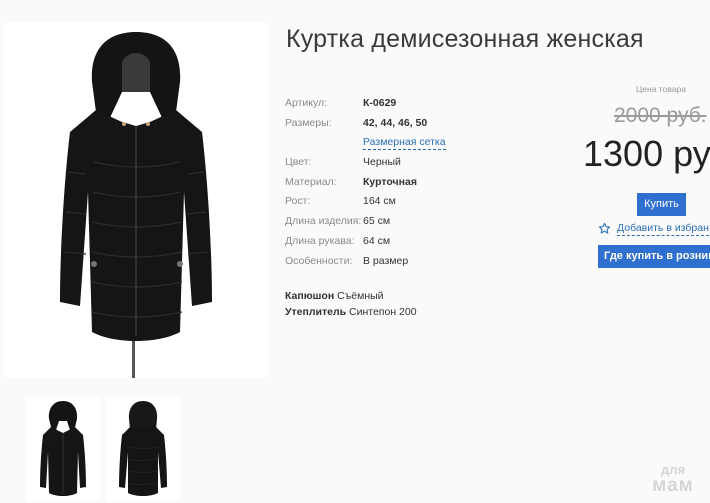 Image resolution: width=710 pixels, height=503 pixels. Describe the element at coordinates (298, 201) in the screenshot. I see `spec-label: Рост:` at that location.